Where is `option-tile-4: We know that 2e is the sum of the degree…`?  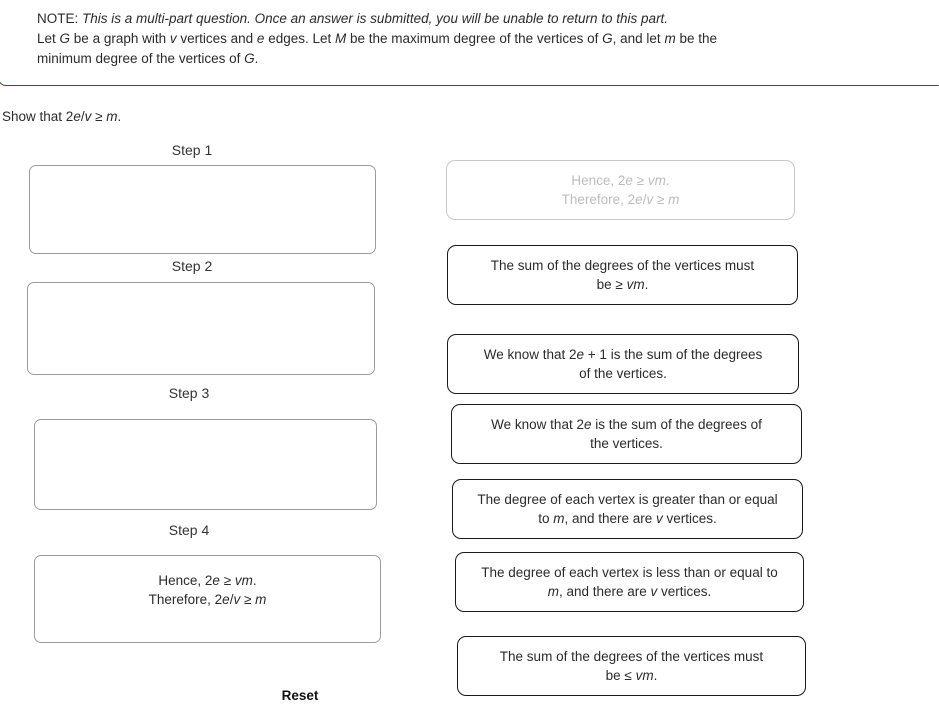
option-tile-4: We know that 2e is the sum of the degree… is located at coordinates (626, 434).